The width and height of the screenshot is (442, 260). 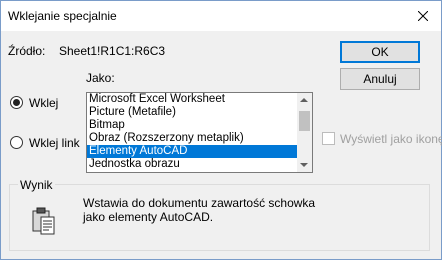 I want to click on paste-link-radio, so click(x=16, y=142).